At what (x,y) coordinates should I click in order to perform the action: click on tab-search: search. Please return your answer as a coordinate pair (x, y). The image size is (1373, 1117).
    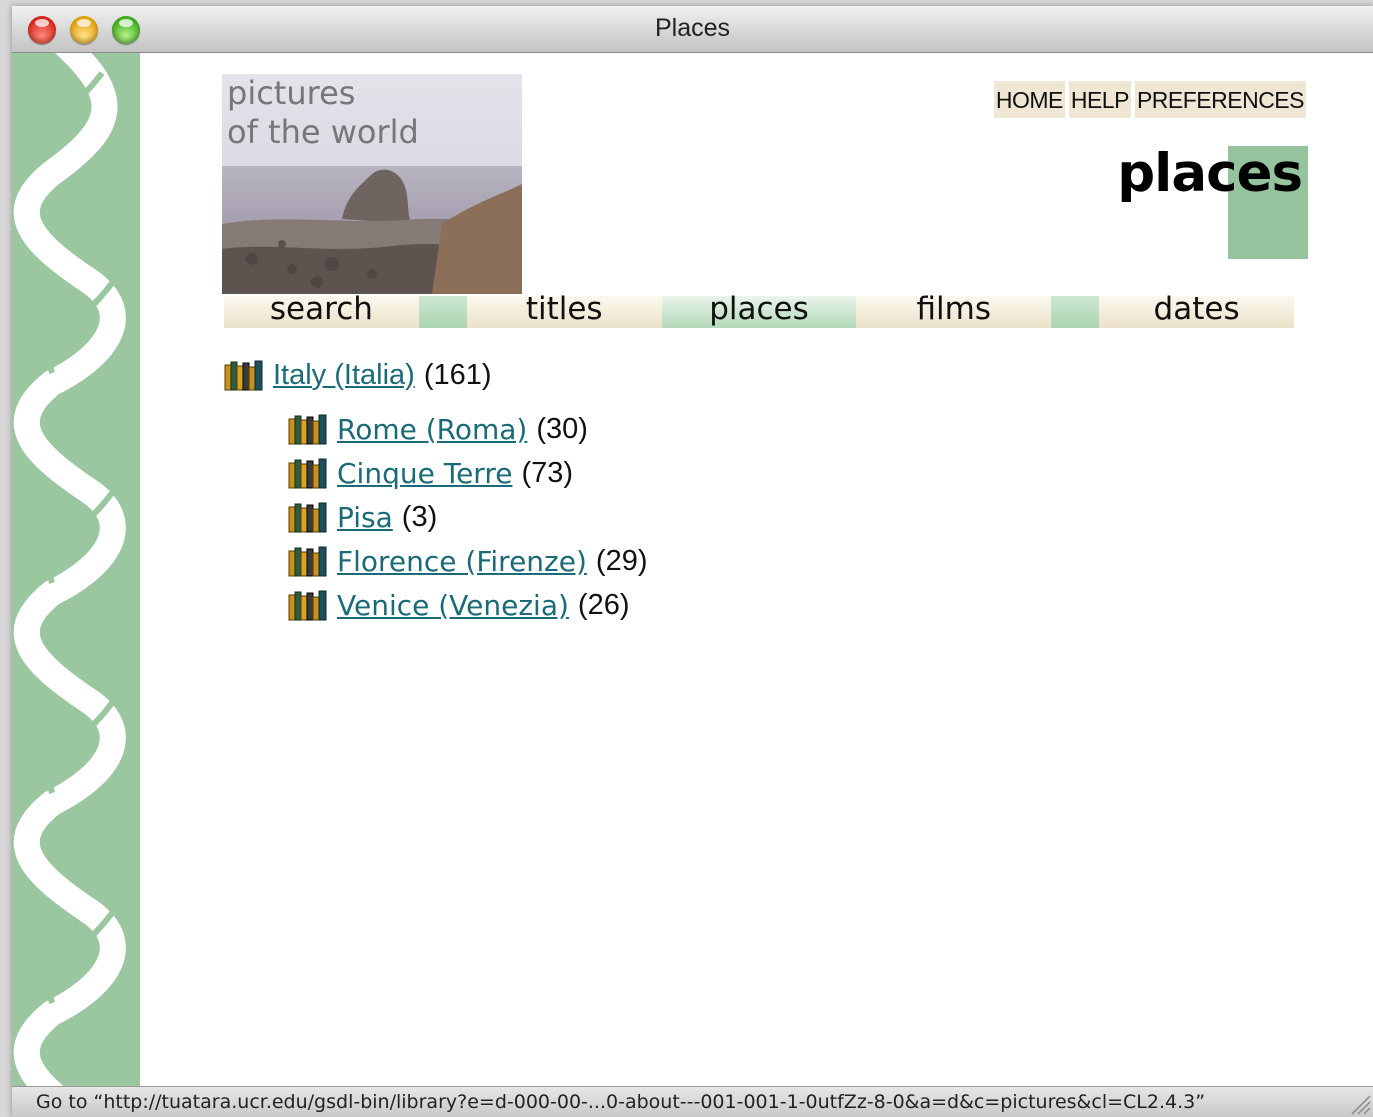
    Looking at the image, I should click on (321, 309).